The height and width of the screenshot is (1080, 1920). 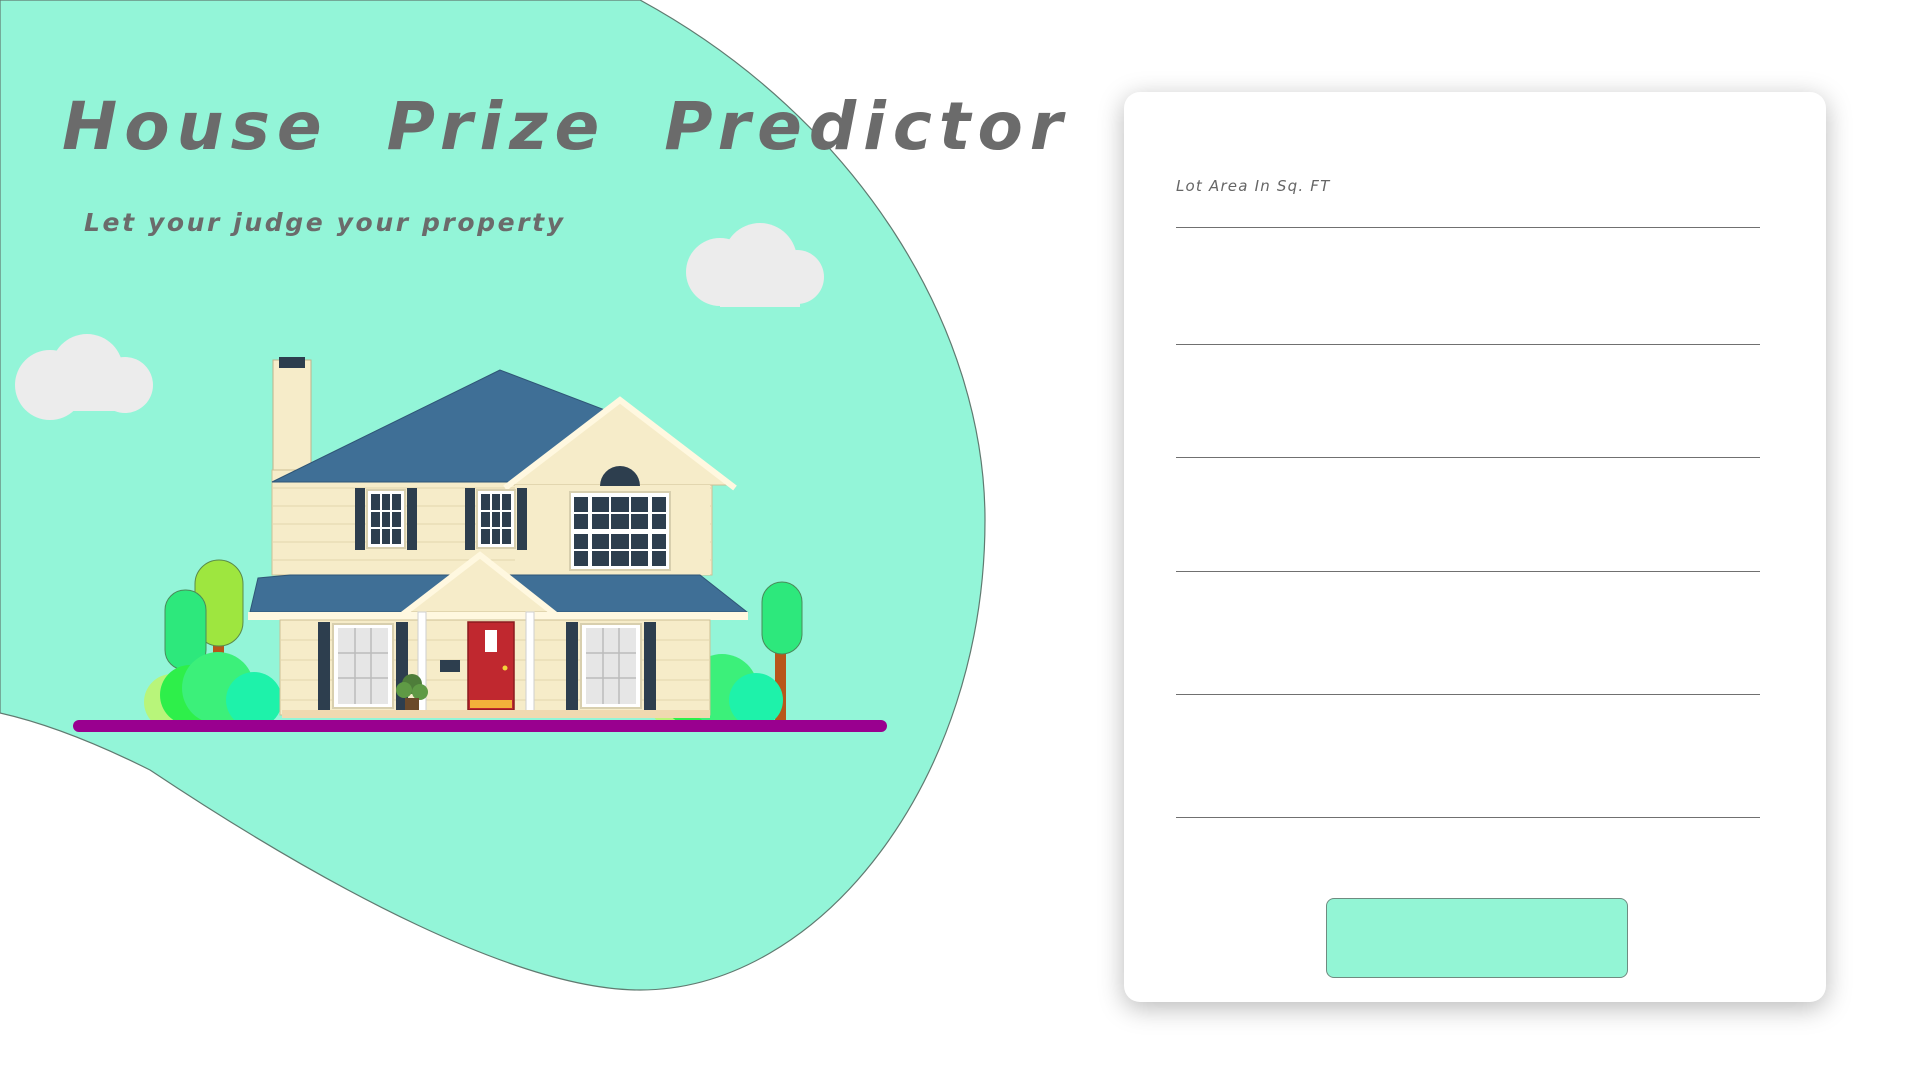 What do you see at coordinates (1253, 186) in the screenshot?
I see `lot-area-label: Lot Area In Sq. FT` at bounding box center [1253, 186].